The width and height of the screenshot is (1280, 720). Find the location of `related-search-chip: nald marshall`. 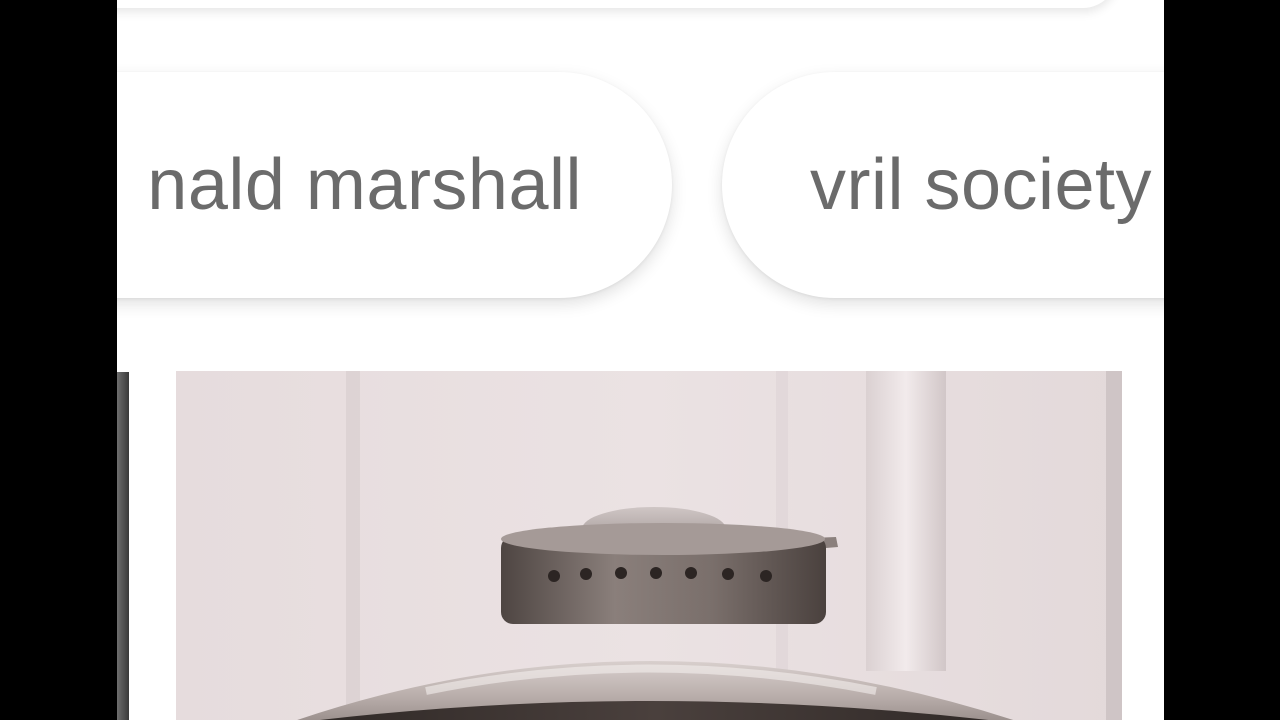

related-search-chip: nald marshall is located at coordinates (394, 185).